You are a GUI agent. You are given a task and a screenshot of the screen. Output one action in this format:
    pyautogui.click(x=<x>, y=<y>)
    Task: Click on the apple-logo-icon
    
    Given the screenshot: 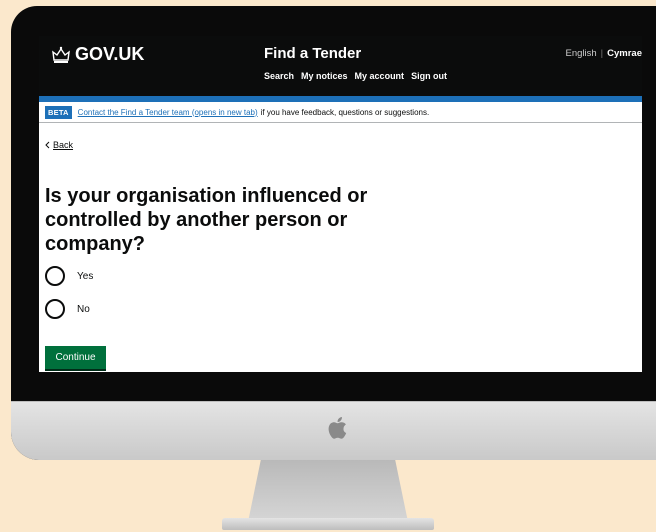 What is the action you would take?
    pyautogui.click(x=337, y=428)
    